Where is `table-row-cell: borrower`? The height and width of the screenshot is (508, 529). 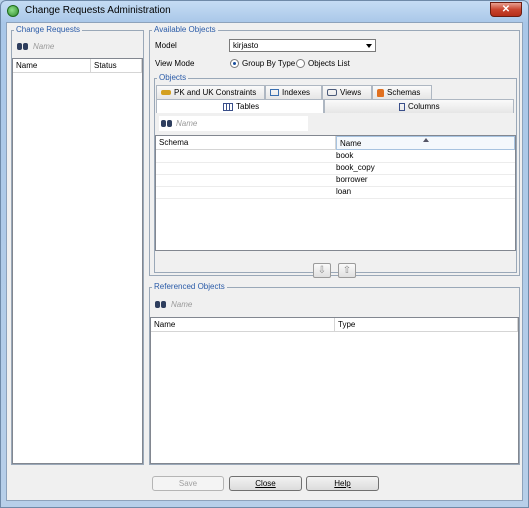
table-row-cell: borrower is located at coordinates (352, 180).